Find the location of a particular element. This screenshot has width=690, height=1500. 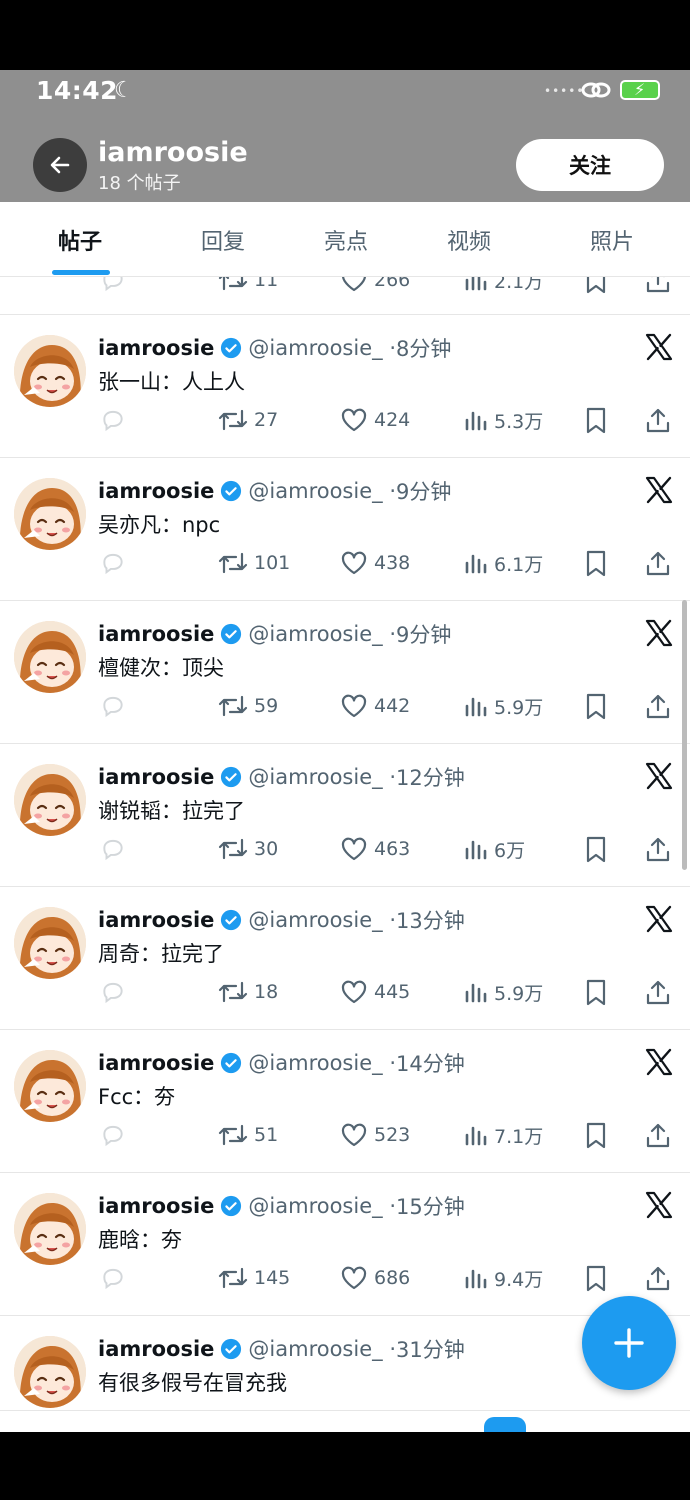

like-count: 438 is located at coordinates (392, 563).